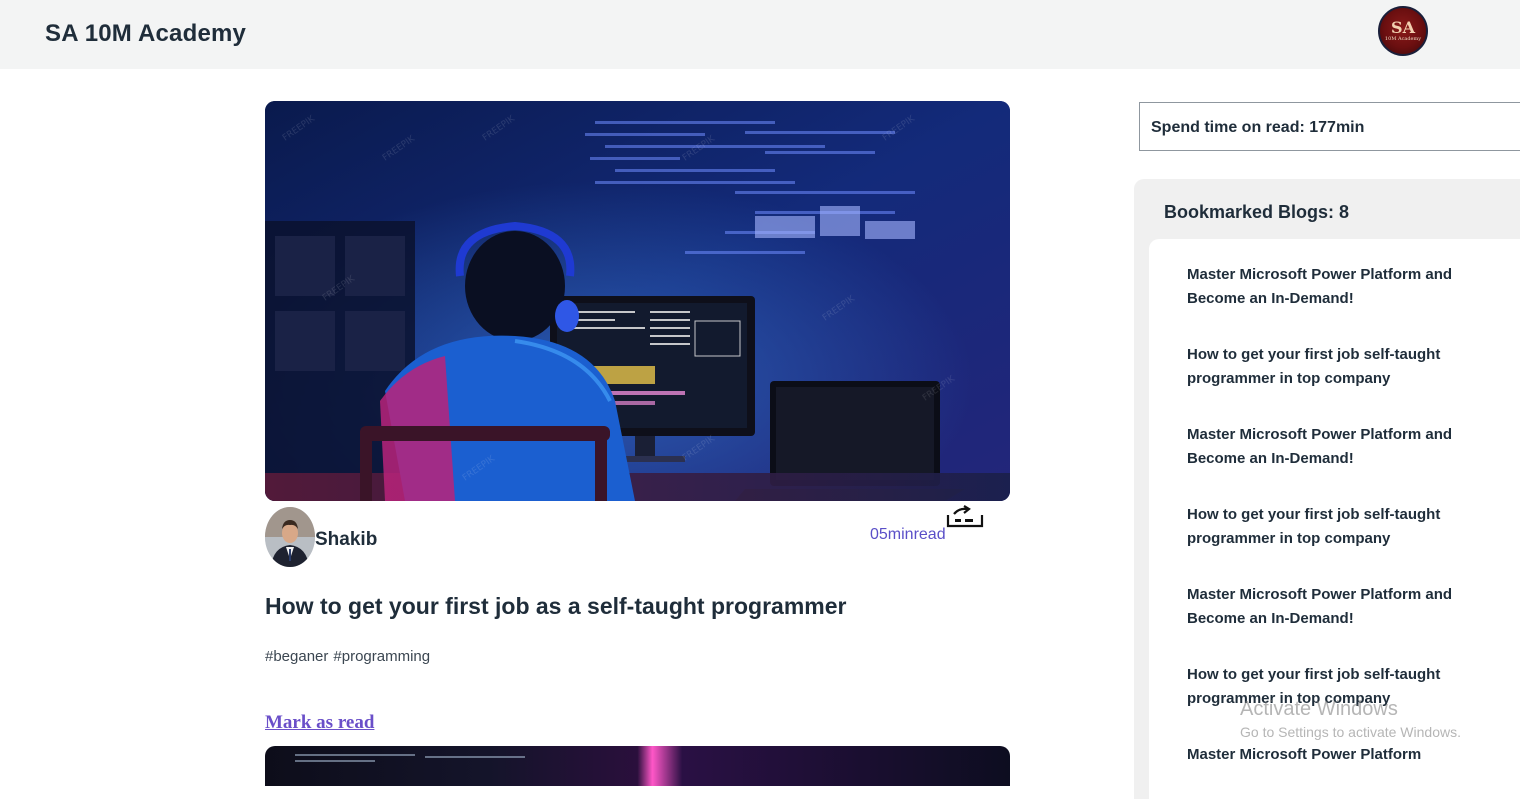 Image resolution: width=1520 pixels, height=799 pixels. What do you see at coordinates (297, 656) in the screenshot?
I see `tag: #beganer` at bounding box center [297, 656].